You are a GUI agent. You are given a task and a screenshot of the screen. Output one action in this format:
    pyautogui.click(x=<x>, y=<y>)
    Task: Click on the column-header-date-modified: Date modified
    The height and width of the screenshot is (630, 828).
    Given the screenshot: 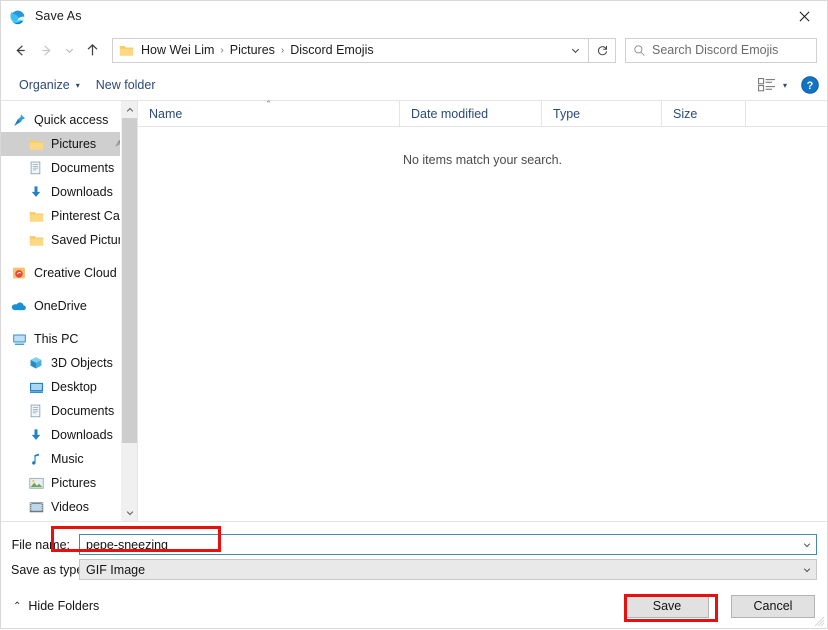 What is the action you would take?
    pyautogui.click(x=471, y=113)
    